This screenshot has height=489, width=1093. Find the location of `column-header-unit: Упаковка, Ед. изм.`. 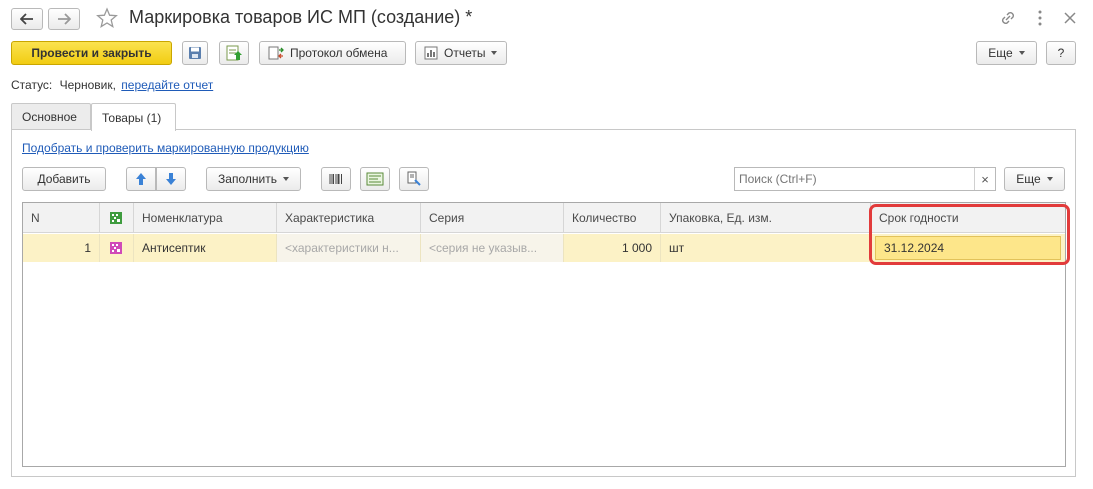

column-header-unit: Упаковка, Ед. изм. is located at coordinates (766, 218).